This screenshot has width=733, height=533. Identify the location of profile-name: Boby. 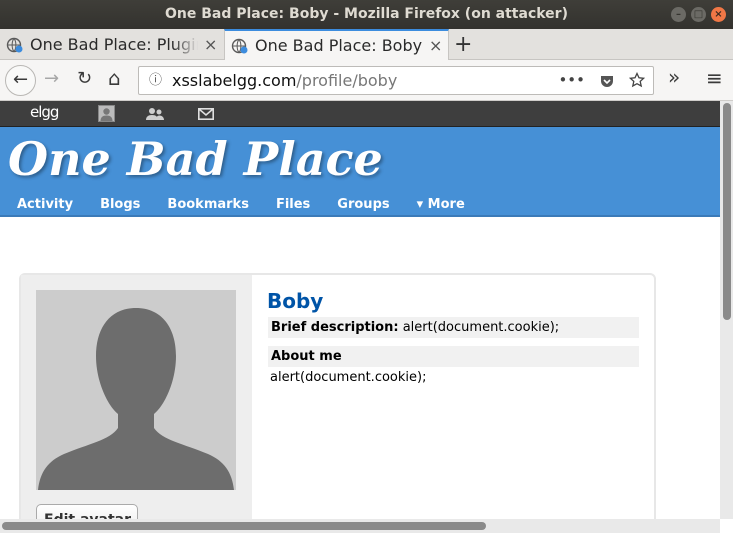
(295, 301).